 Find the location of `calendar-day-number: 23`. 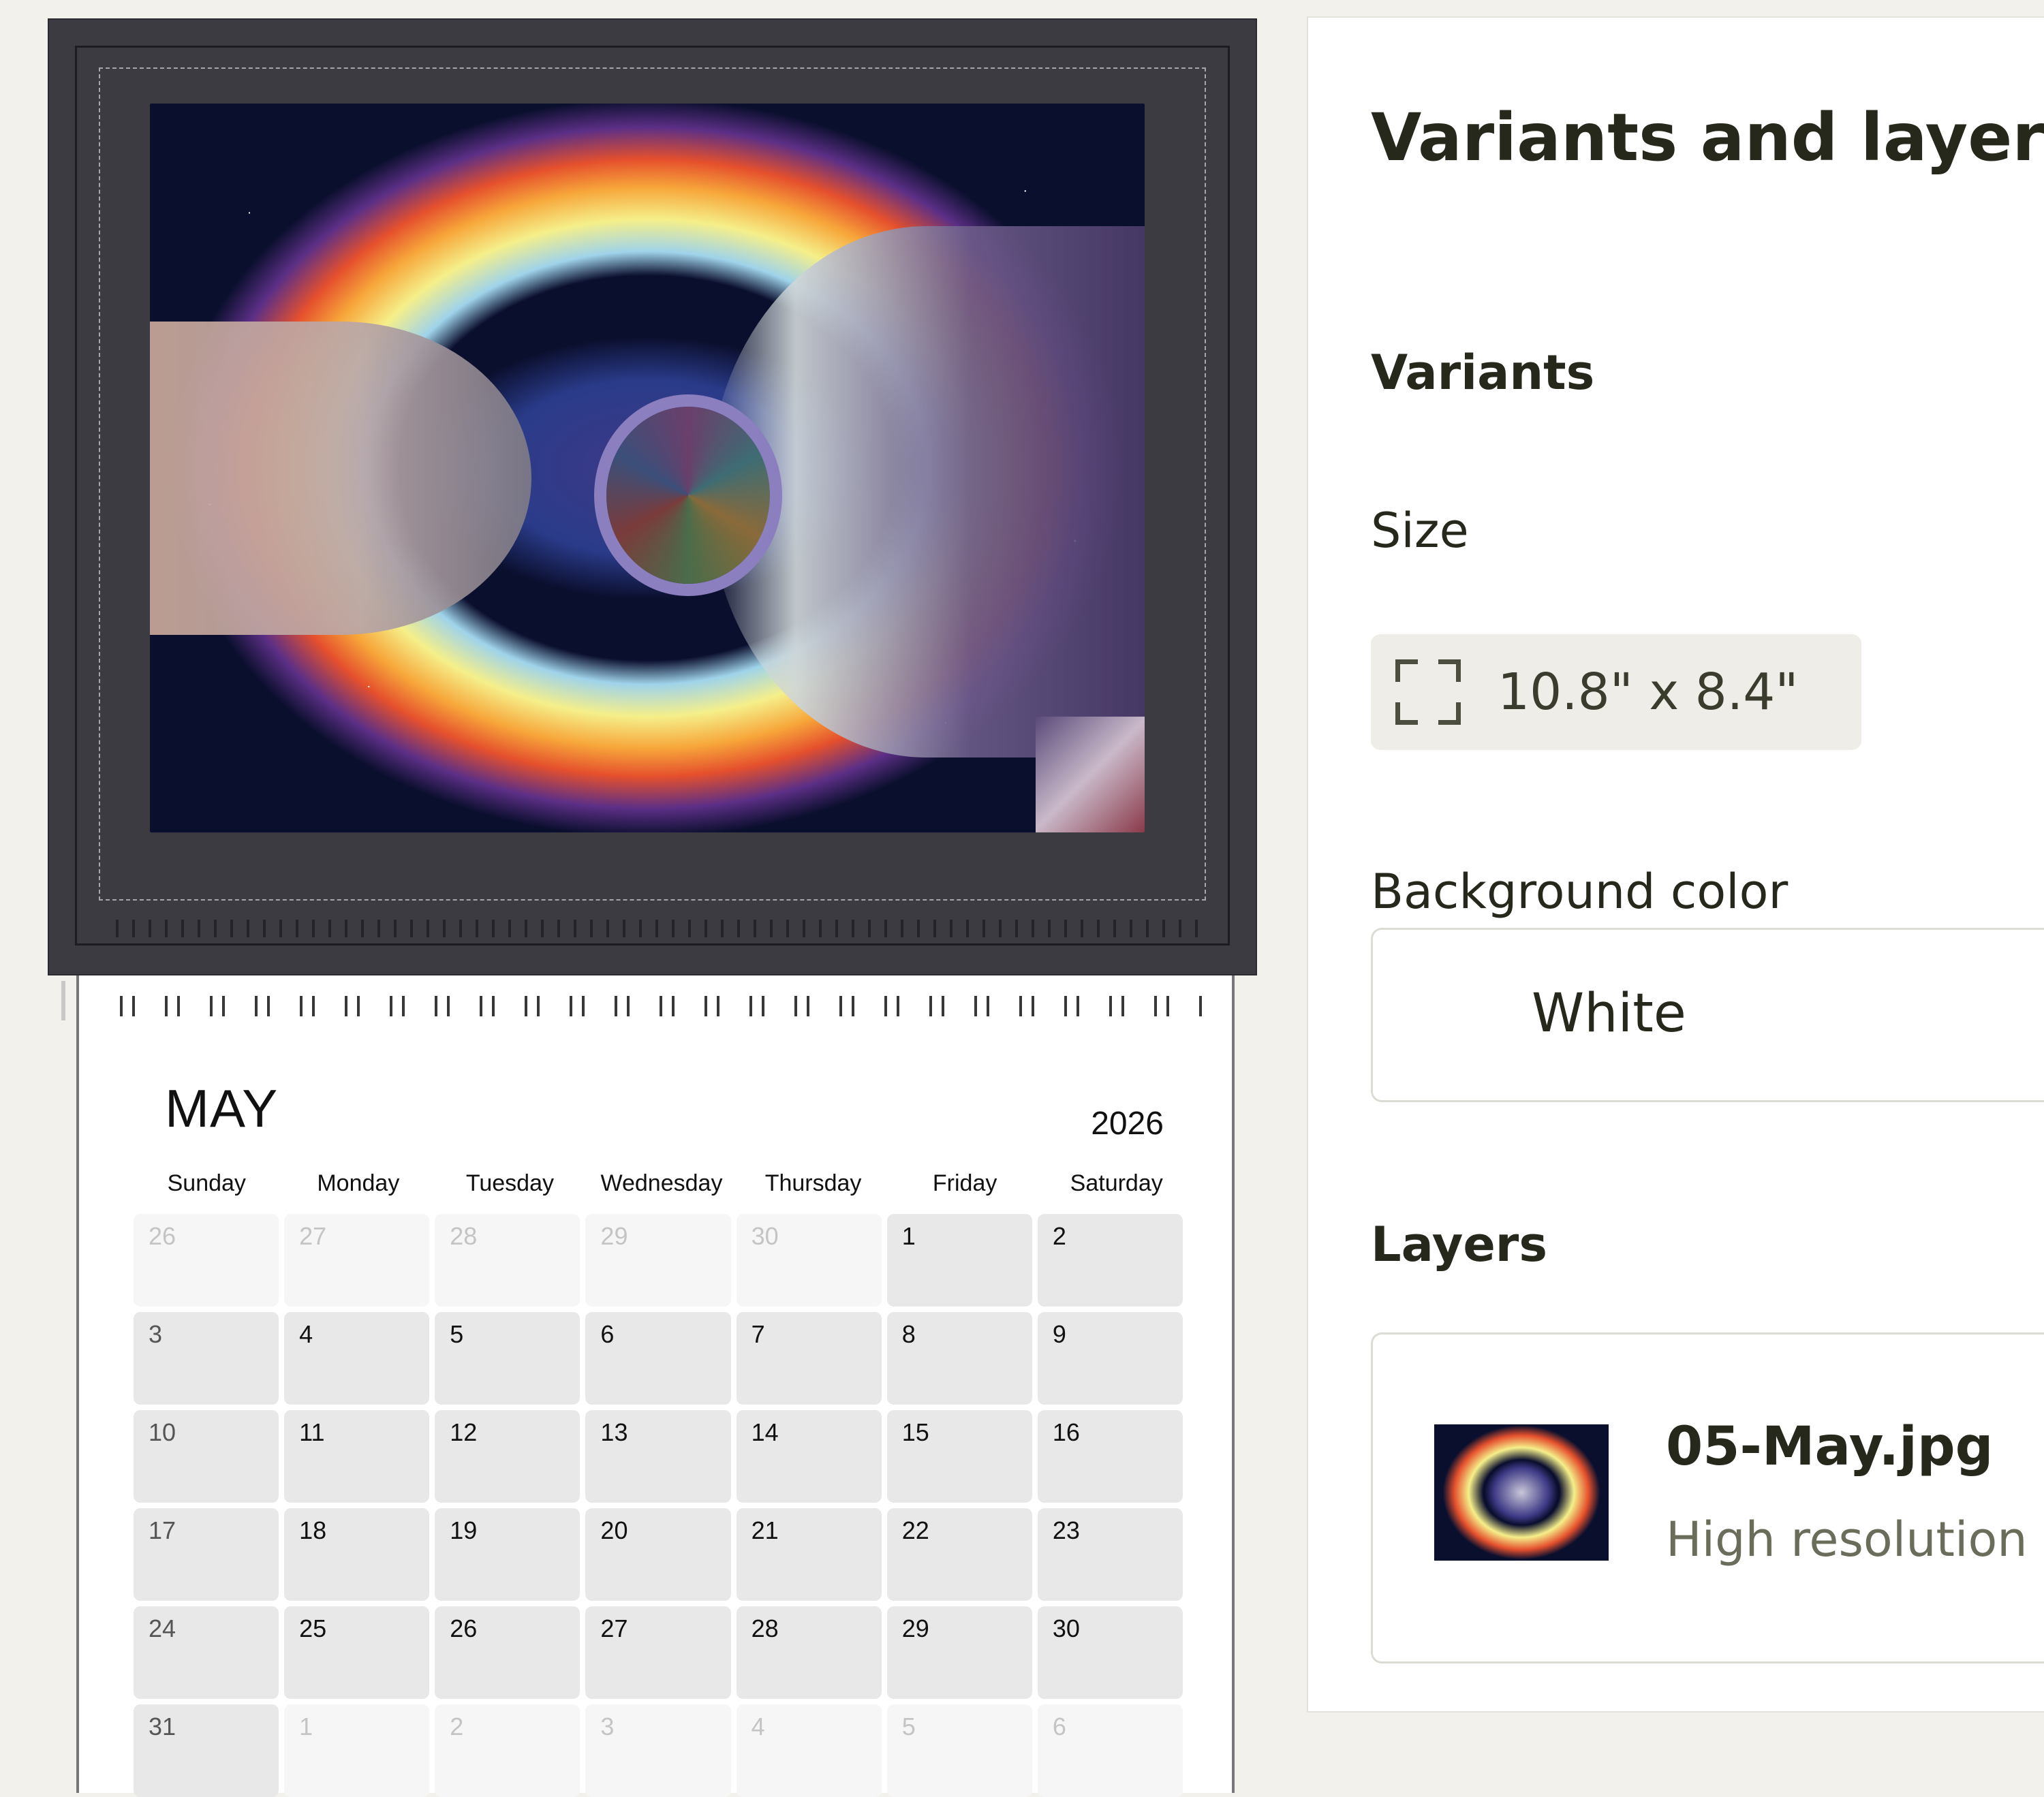

calendar-day-number: 23 is located at coordinates (1066, 1530).